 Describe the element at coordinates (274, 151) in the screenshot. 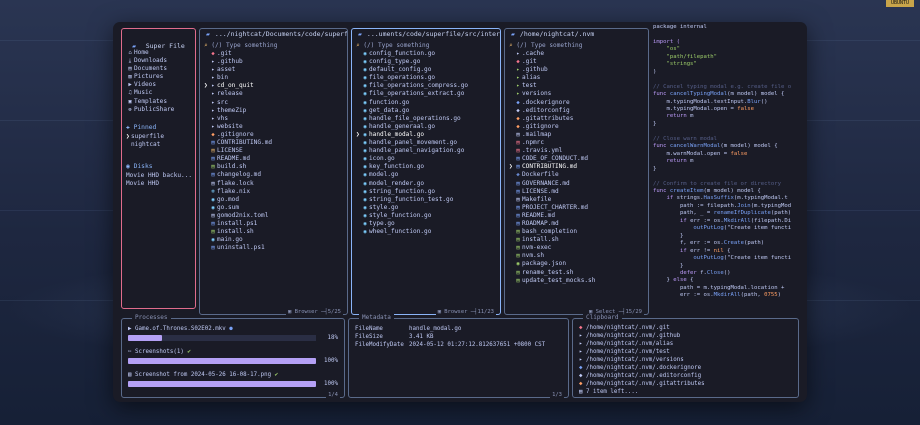

I see `file-item: ▤ LICENSE` at that location.